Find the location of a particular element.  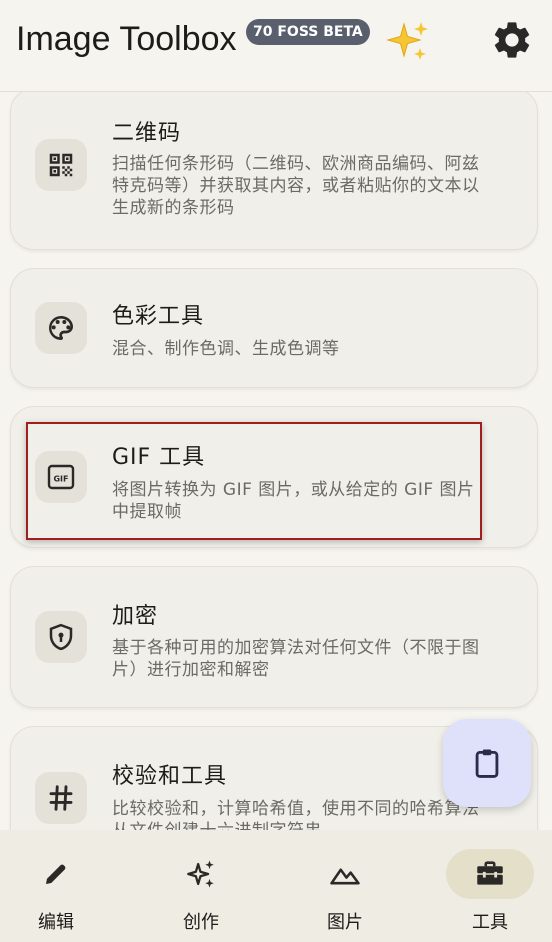

gear-icon is located at coordinates (512, 40).